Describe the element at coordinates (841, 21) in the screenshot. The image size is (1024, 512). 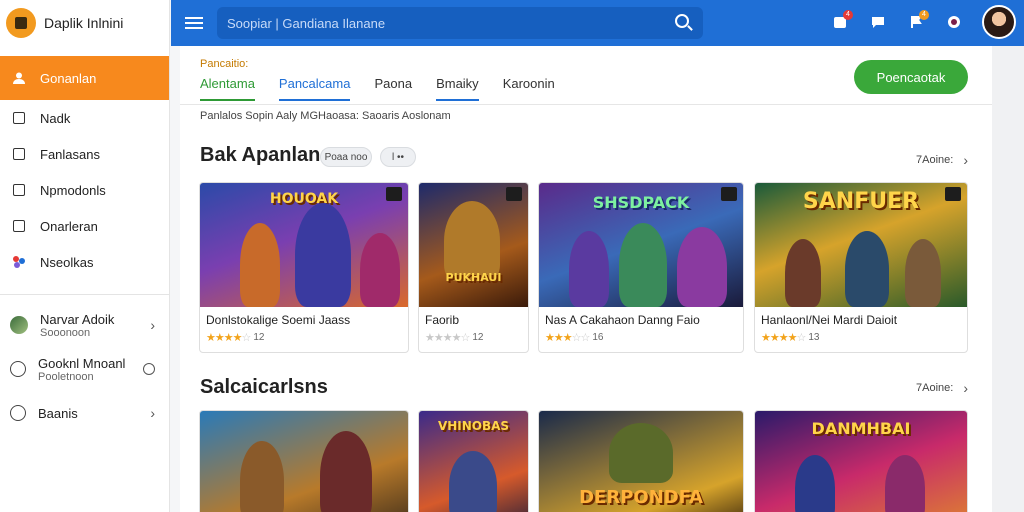
I see `notification-icon: 4` at that location.